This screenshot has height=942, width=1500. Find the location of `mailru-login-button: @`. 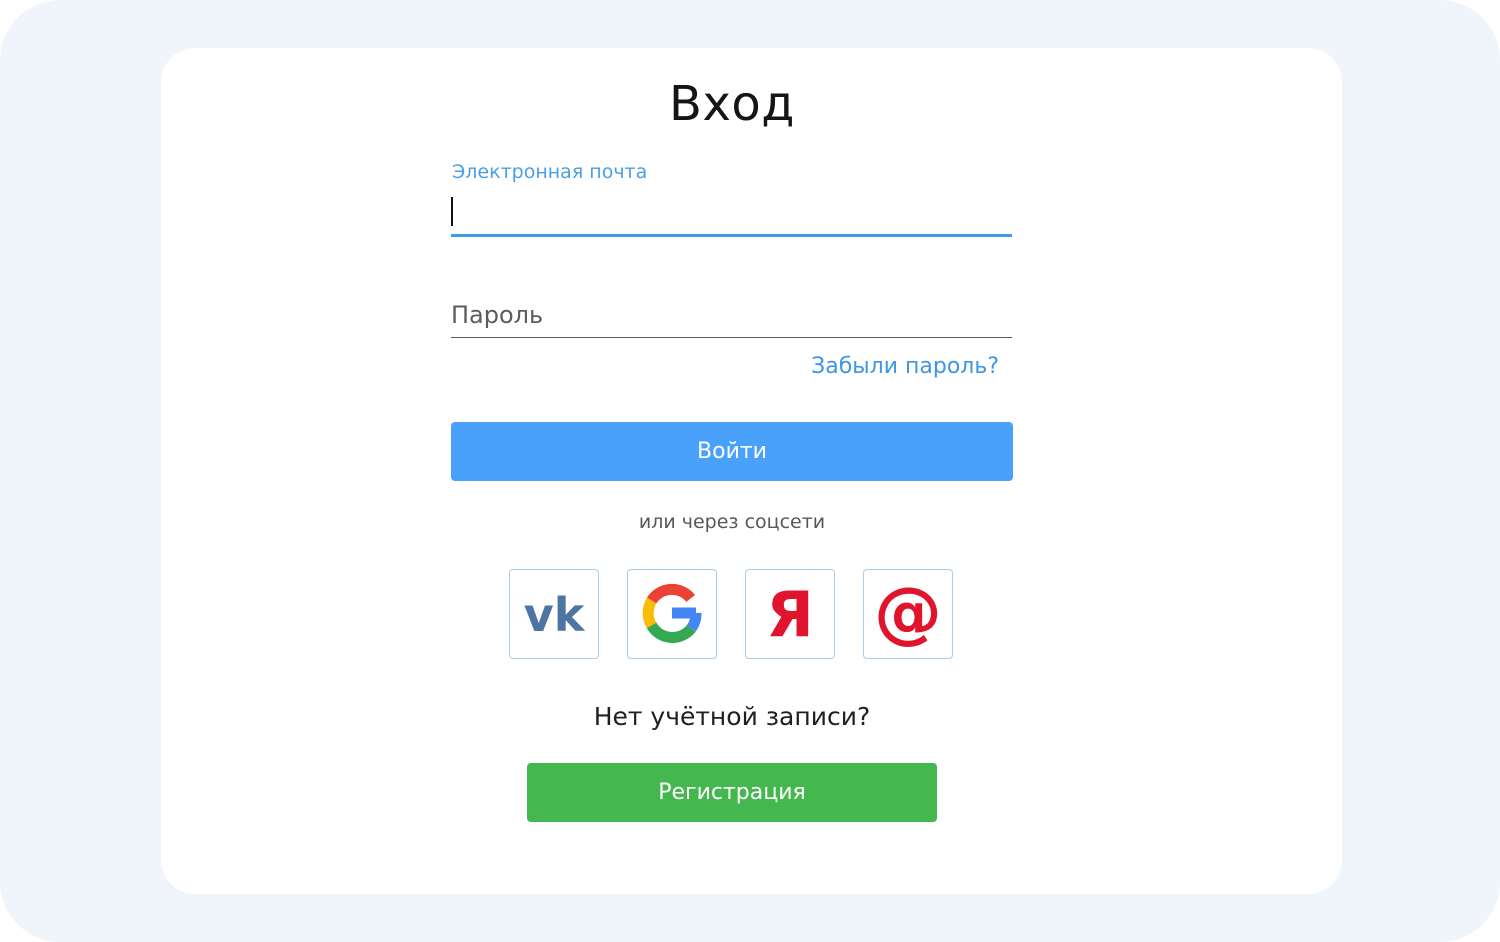

mailru-login-button: @ is located at coordinates (908, 614).